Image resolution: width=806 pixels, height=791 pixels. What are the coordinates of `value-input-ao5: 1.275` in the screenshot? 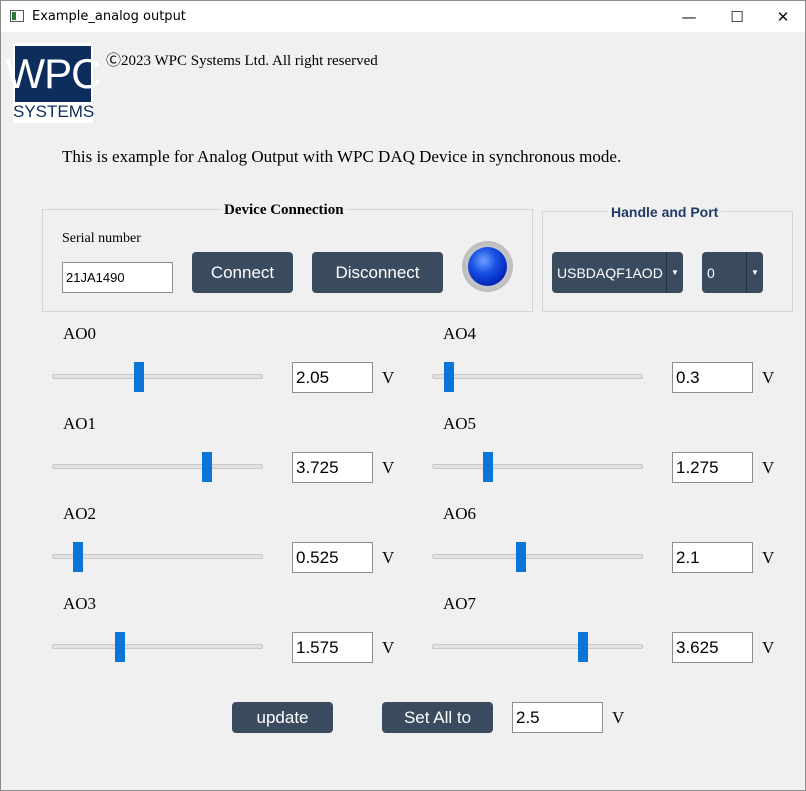 It's located at (712, 467).